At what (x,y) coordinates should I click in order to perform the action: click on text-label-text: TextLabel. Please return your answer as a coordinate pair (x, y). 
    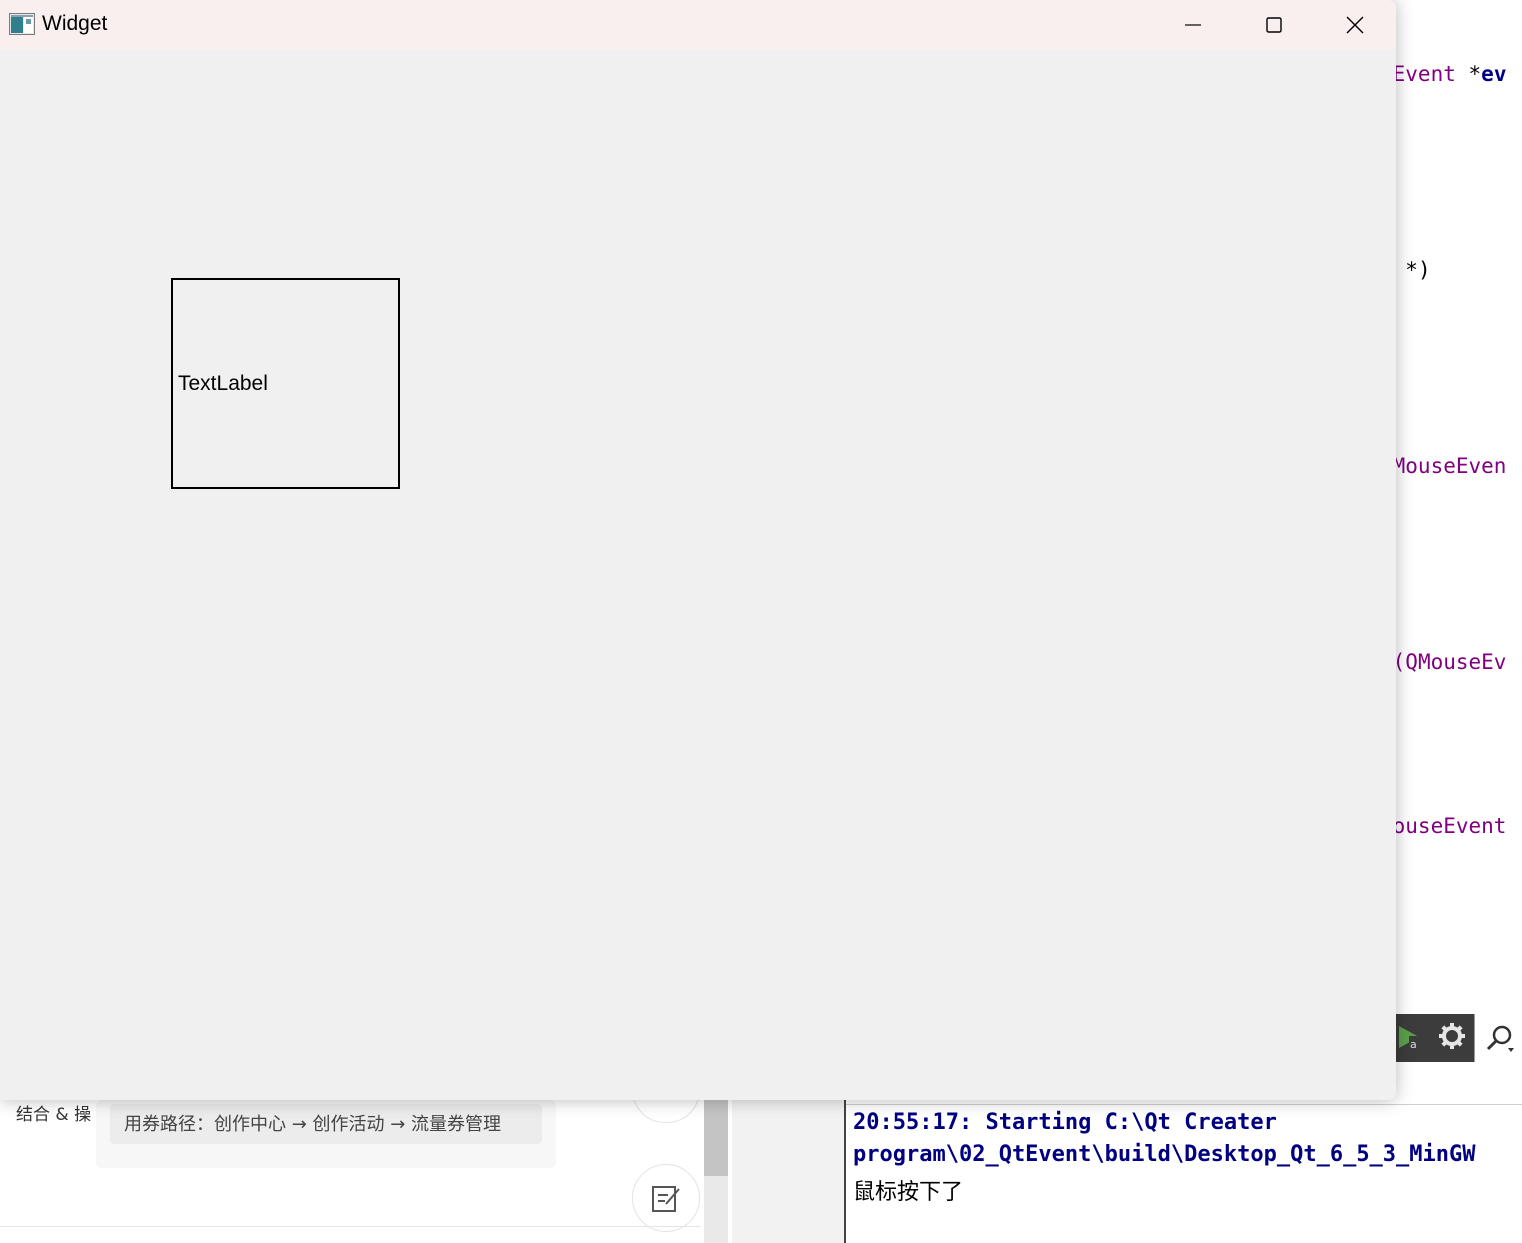
    Looking at the image, I should click on (223, 383).